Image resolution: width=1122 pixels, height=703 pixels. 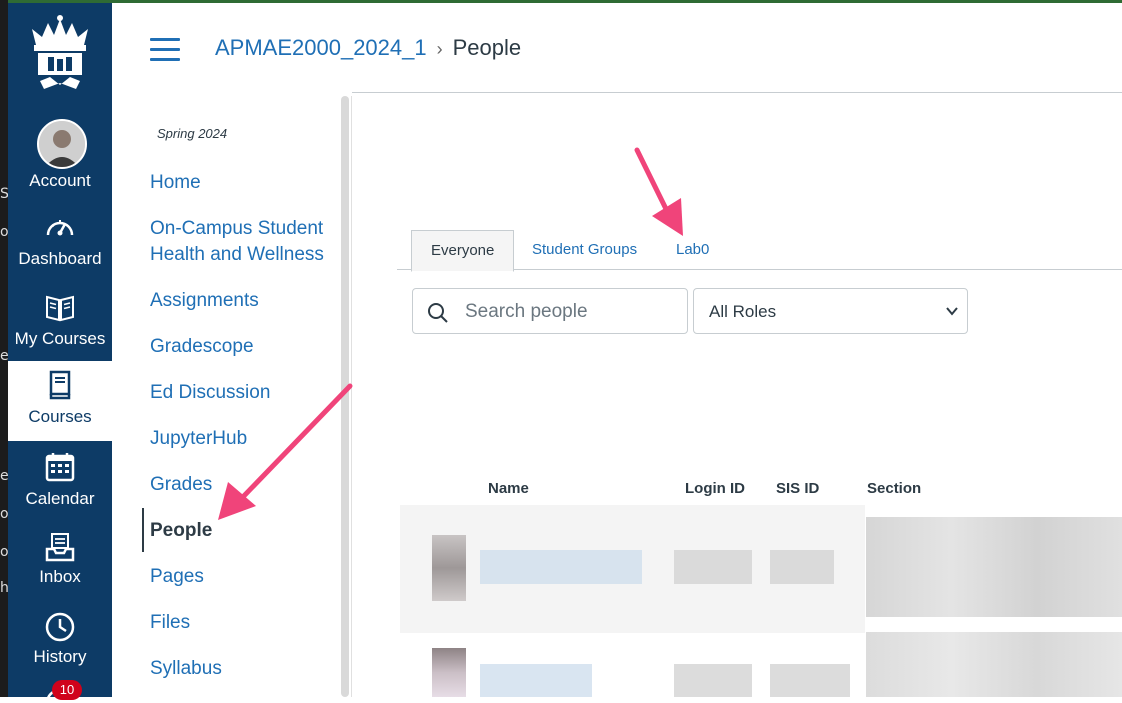 What do you see at coordinates (952, 311) in the screenshot?
I see `chevron-down-icon` at bounding box center [952, 311].